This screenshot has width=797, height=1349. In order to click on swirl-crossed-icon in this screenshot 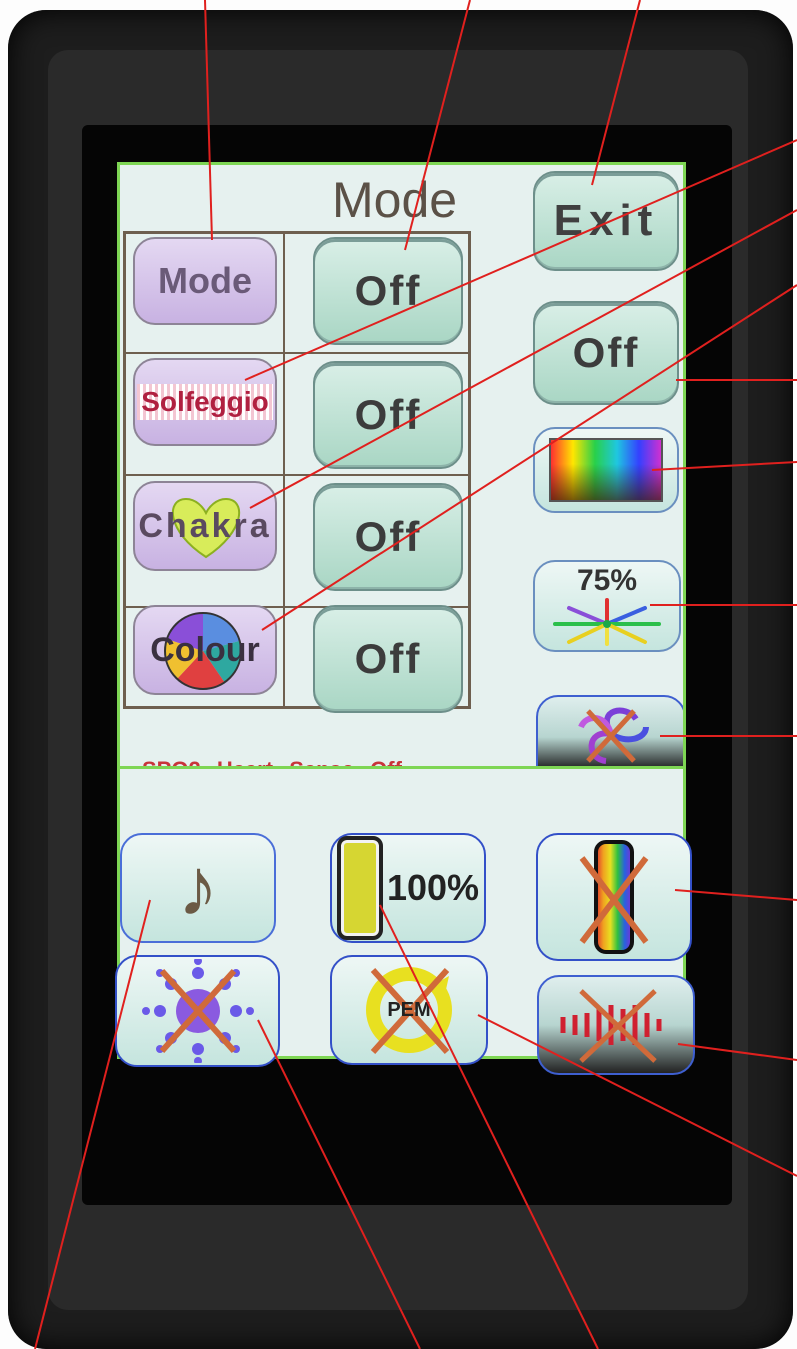, I will do `click(613, 735)`.